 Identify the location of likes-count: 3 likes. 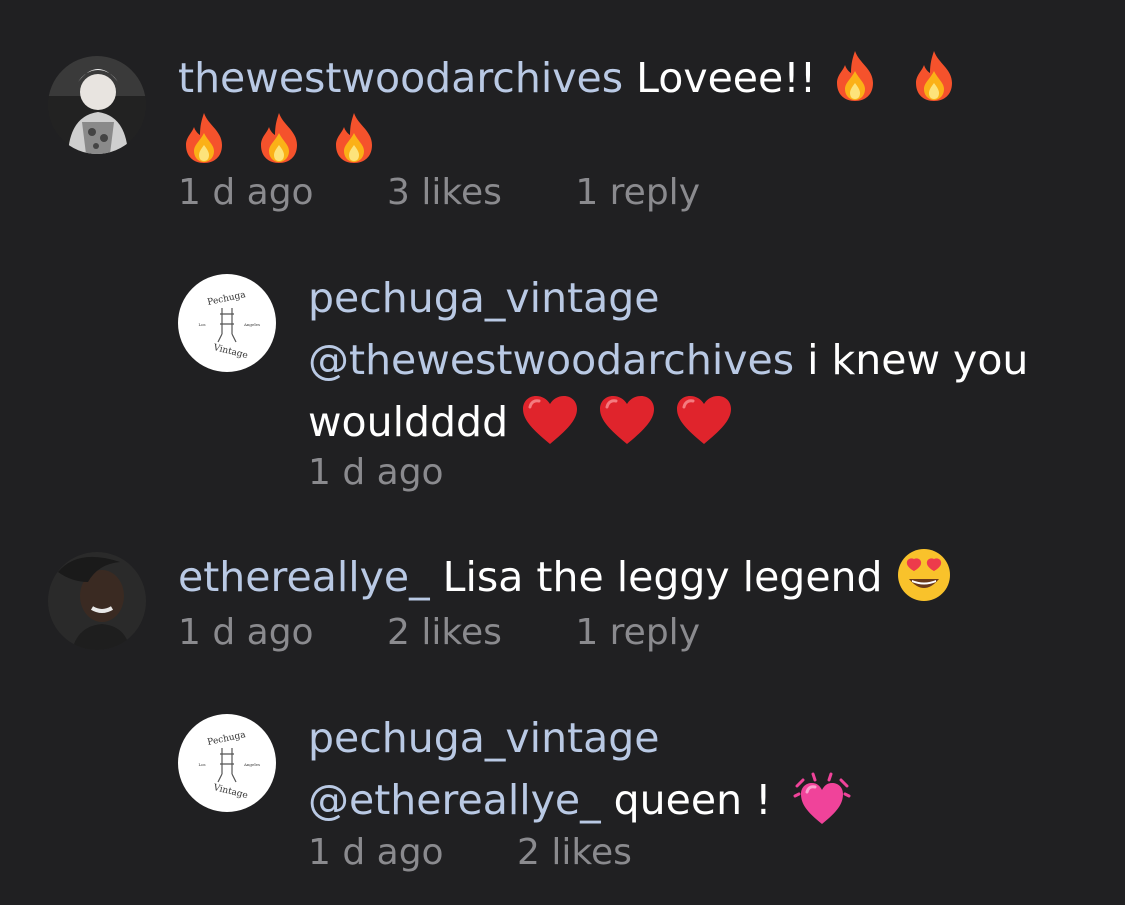
(444, 192).